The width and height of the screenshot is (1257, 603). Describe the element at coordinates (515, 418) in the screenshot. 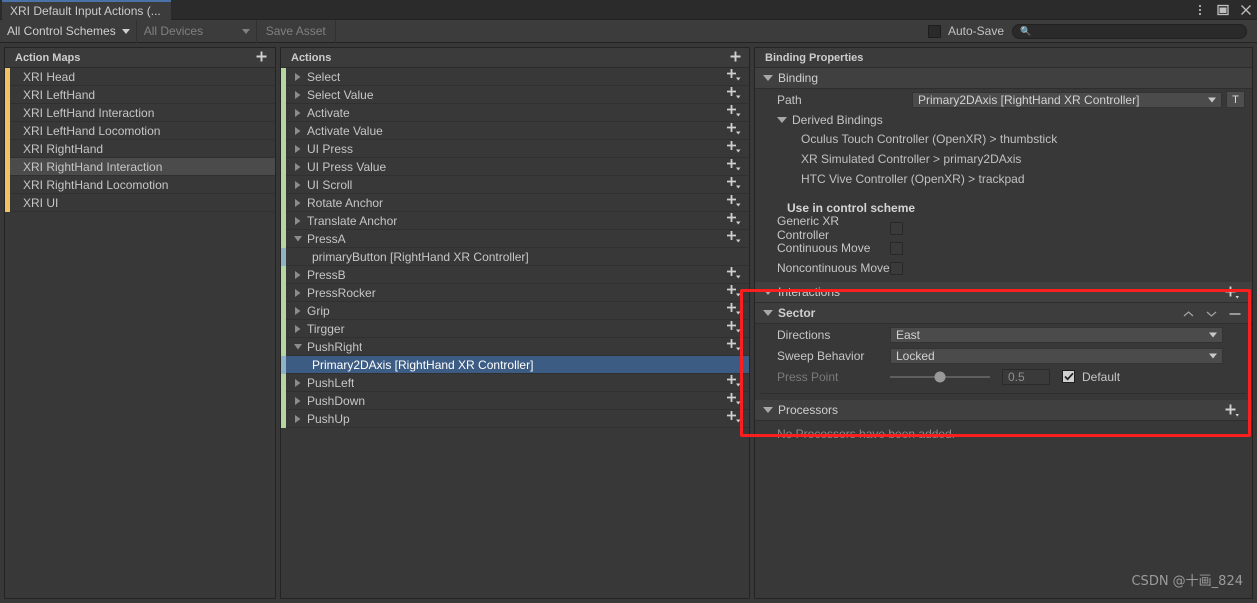

I see `action-row: PushUp` at that location.